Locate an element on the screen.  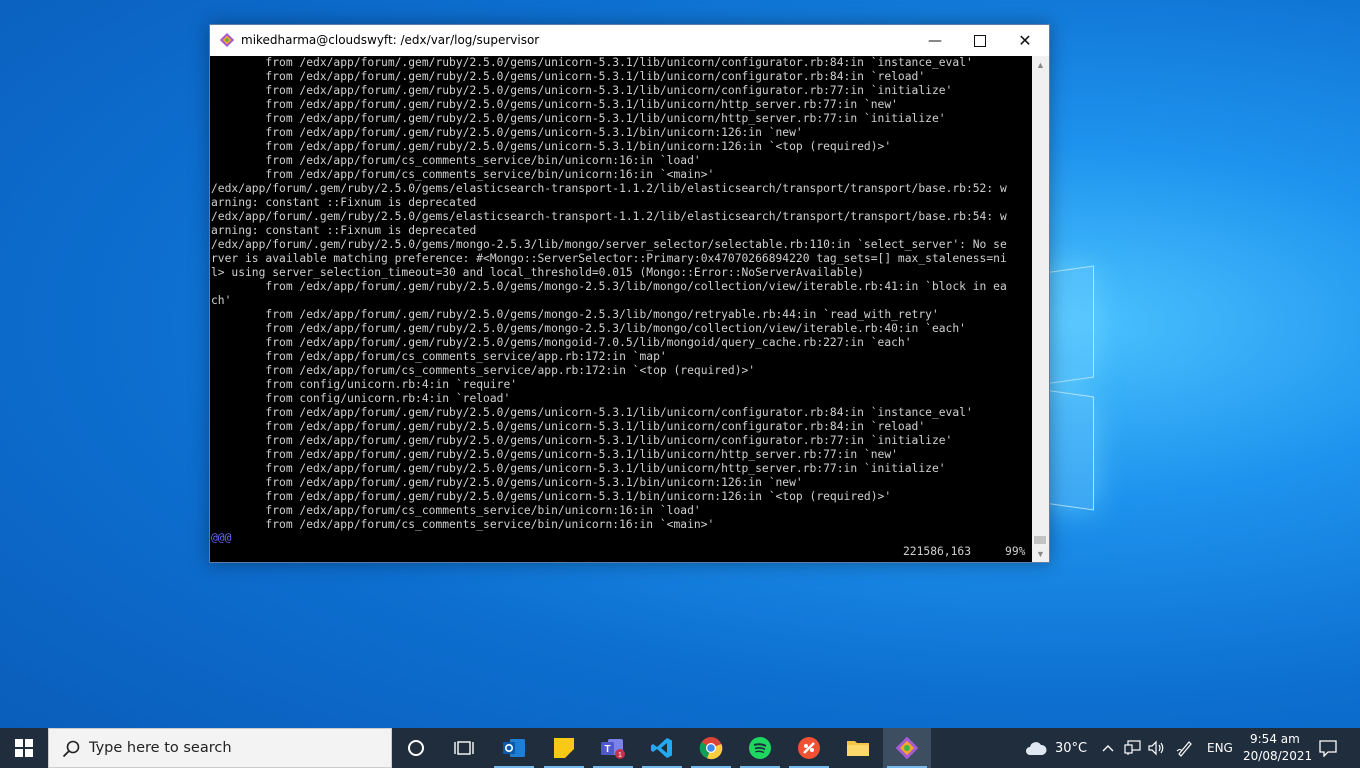
git-bash-taskbar-button is located at coordinates (907, 748).